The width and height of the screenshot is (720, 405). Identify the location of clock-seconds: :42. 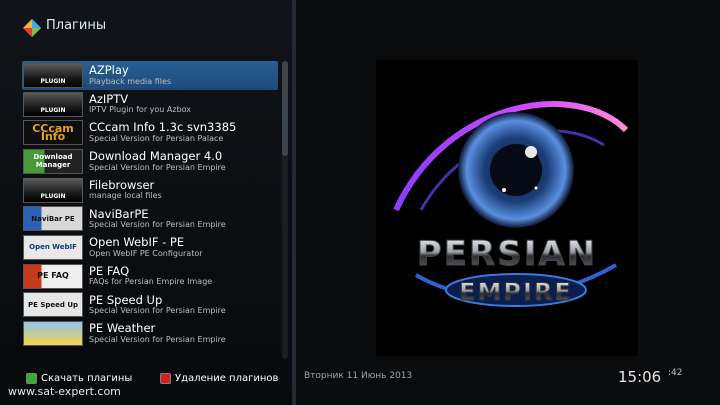
(675, 373).